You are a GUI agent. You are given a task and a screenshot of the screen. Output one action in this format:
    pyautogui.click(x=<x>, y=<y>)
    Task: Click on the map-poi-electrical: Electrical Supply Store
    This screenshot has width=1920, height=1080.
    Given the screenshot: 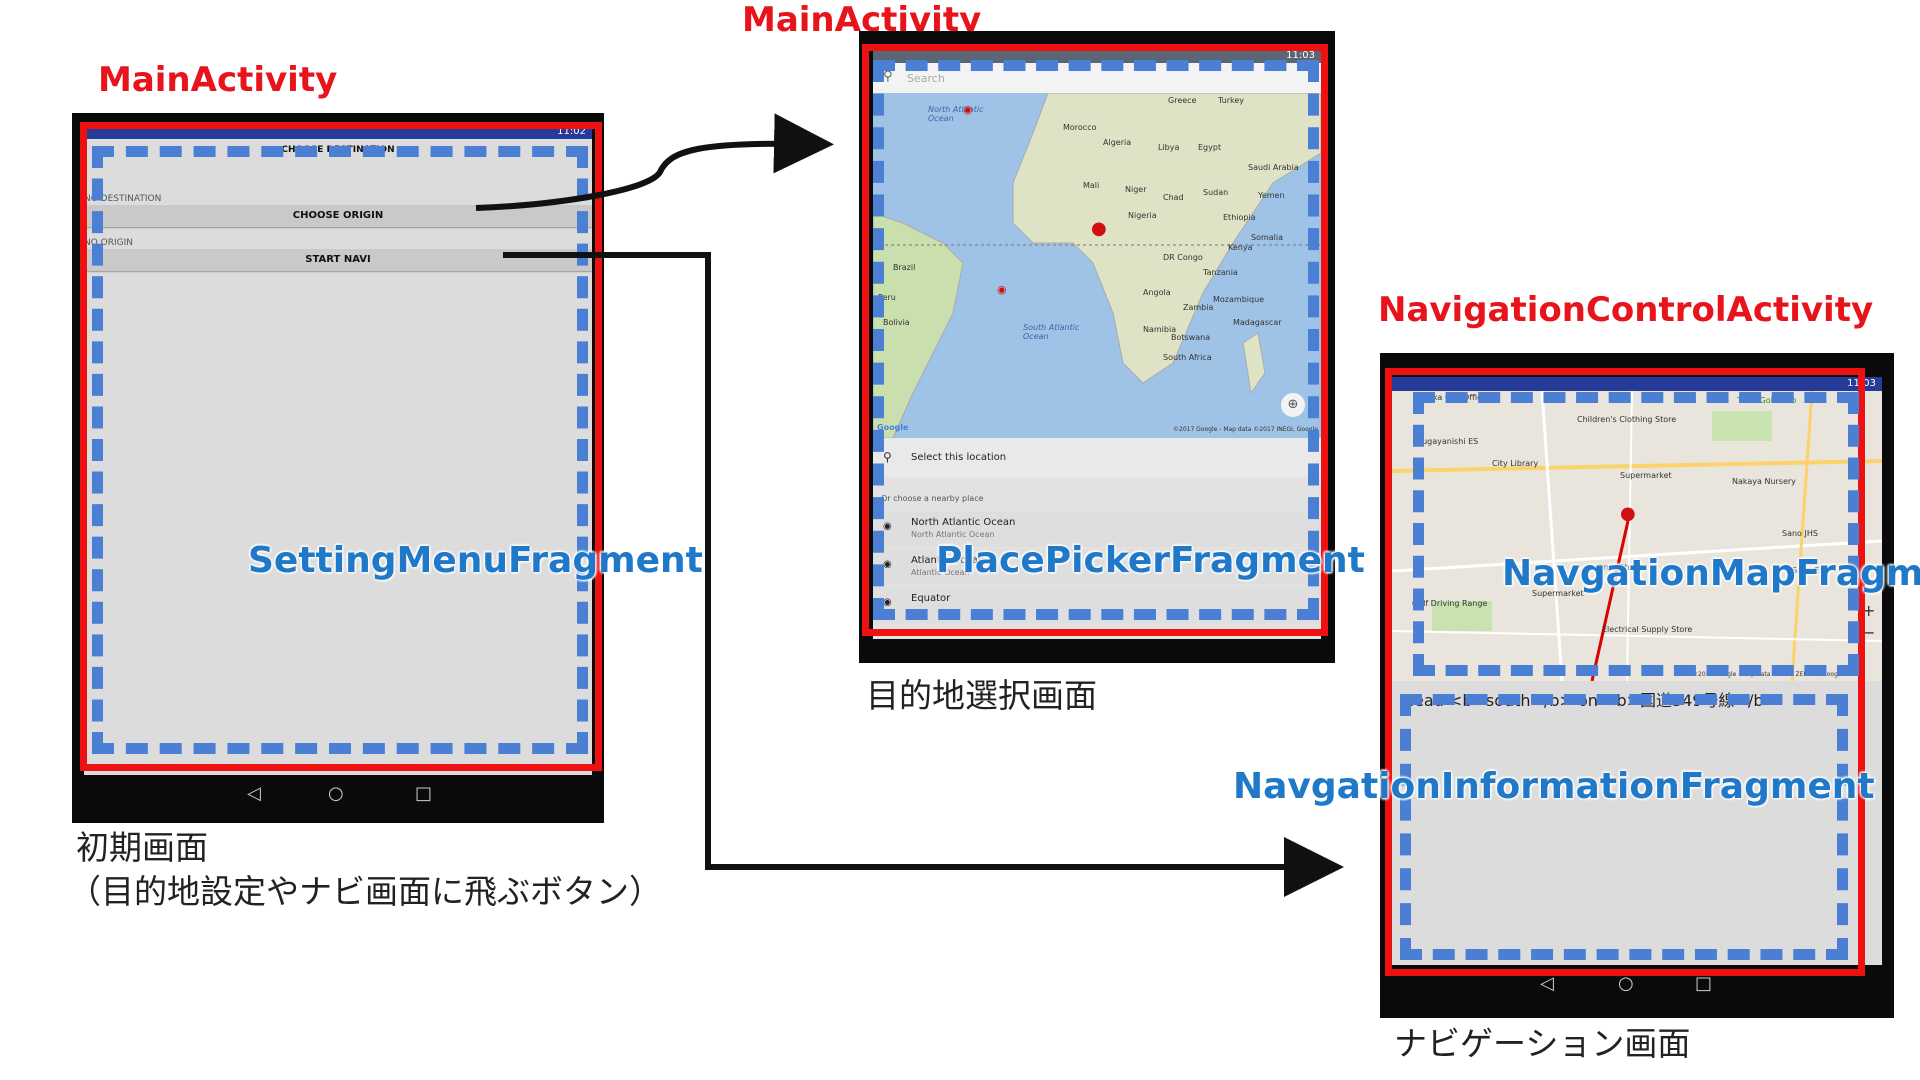 What is the action you would take?
    pyautogui.click(x=1647, y=629)
    